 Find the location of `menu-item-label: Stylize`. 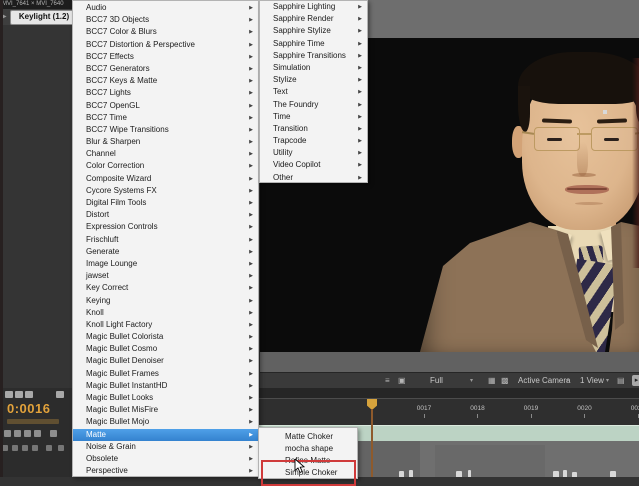

menu-item-label: Stylize is located at coordinates (285, 80).